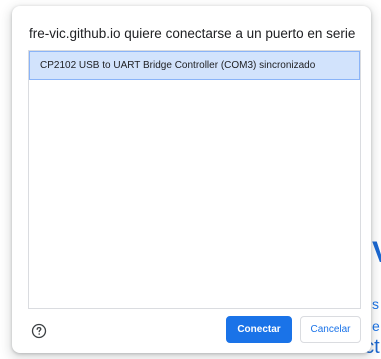 The width and height of the screenshot is (381, 359). Describe the element at coordinates (376, 326) in the screenshot. I see `background-text-fragment: e` at that location.